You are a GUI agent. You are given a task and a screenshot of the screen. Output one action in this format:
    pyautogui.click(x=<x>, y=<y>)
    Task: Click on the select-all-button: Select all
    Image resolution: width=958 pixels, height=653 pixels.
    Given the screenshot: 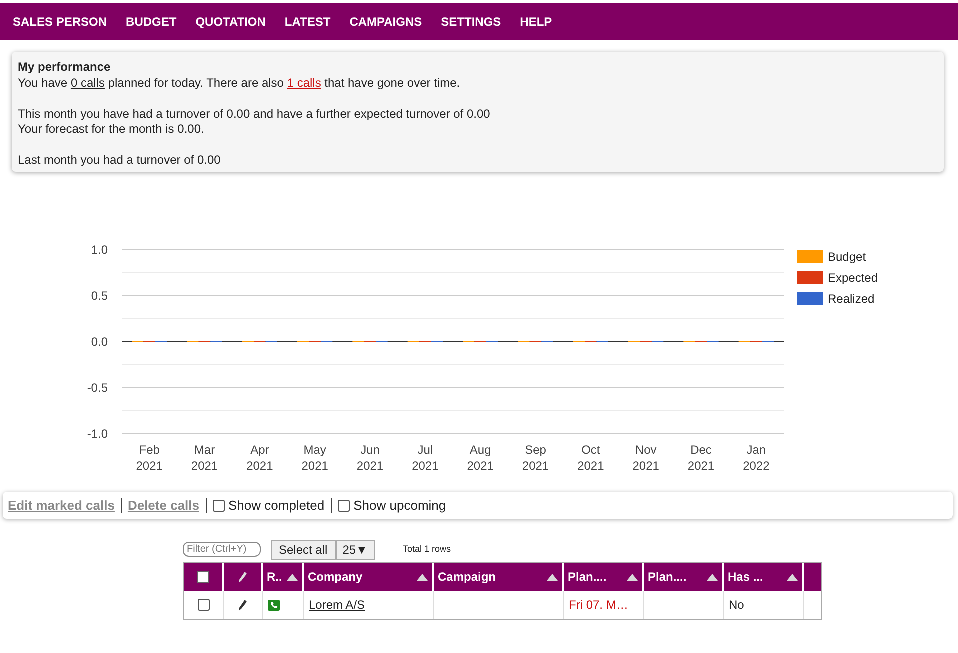 What is the action you would take?
    pyautogui.click(x=303, y=550)
    